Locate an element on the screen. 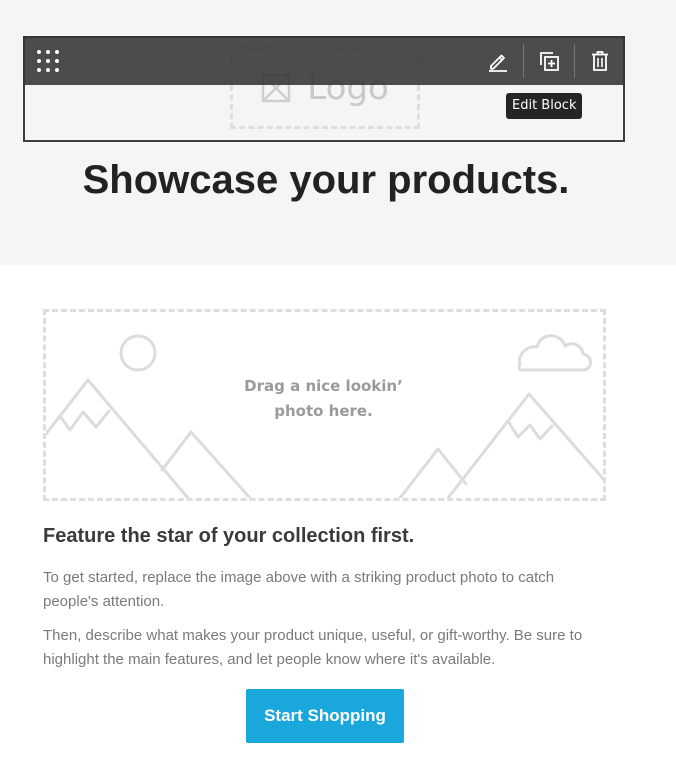 The width and height of the screenshot is (676, 757). duplicate-icon is located at coordinates (549, 61).